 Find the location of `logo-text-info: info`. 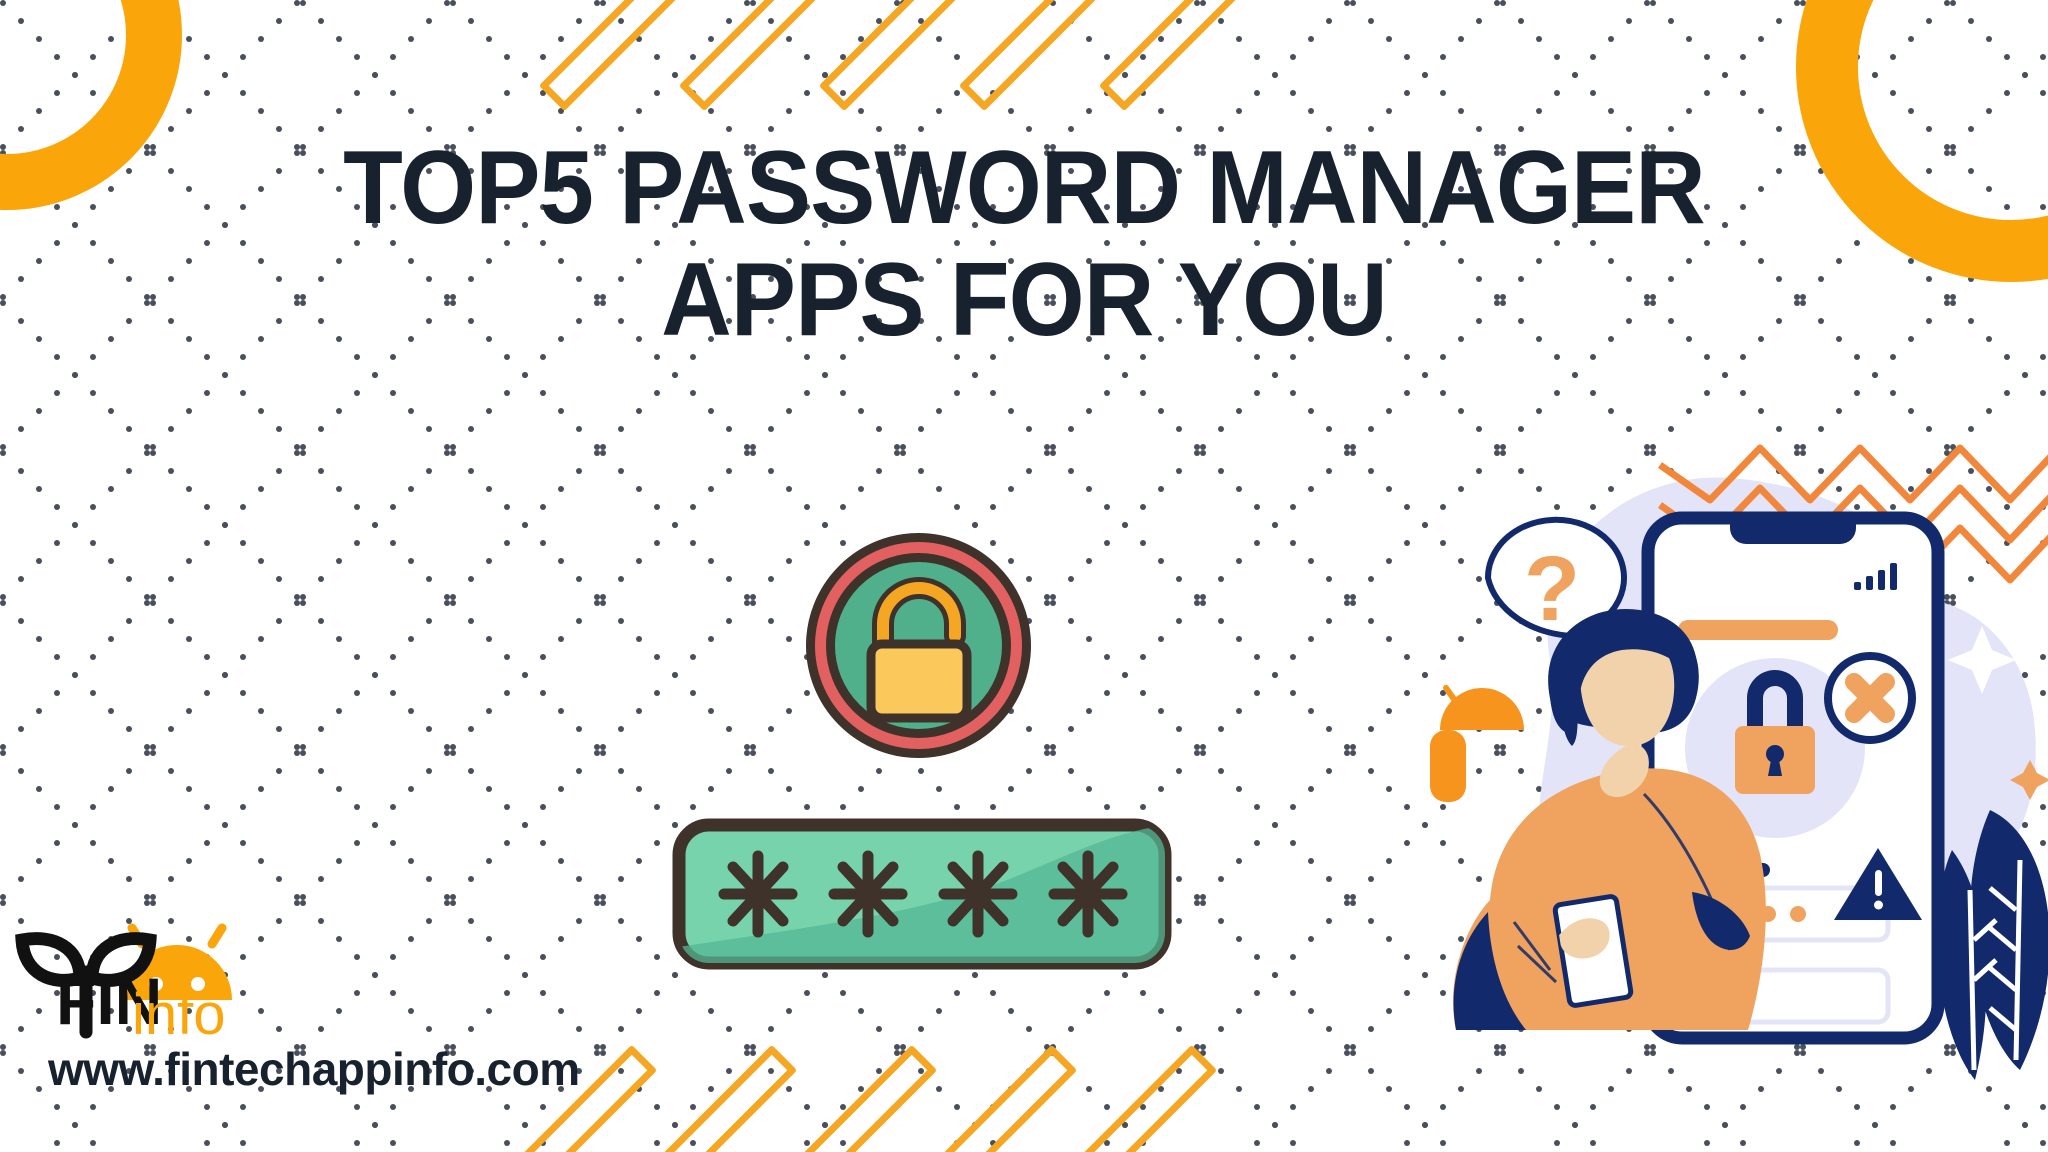

logo-text-info: info is located at coordinates (179, 1014).